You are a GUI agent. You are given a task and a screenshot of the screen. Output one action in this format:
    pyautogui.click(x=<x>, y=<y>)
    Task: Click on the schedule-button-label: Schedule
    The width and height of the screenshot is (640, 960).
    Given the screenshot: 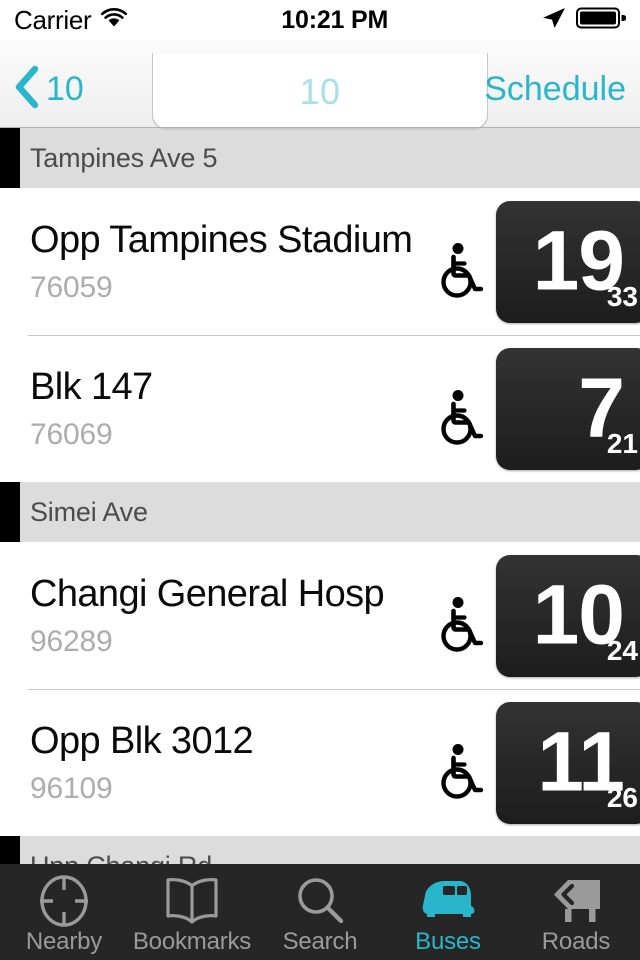 What is the action you would take?
    pyautogui.click(x=555, y=88)
    